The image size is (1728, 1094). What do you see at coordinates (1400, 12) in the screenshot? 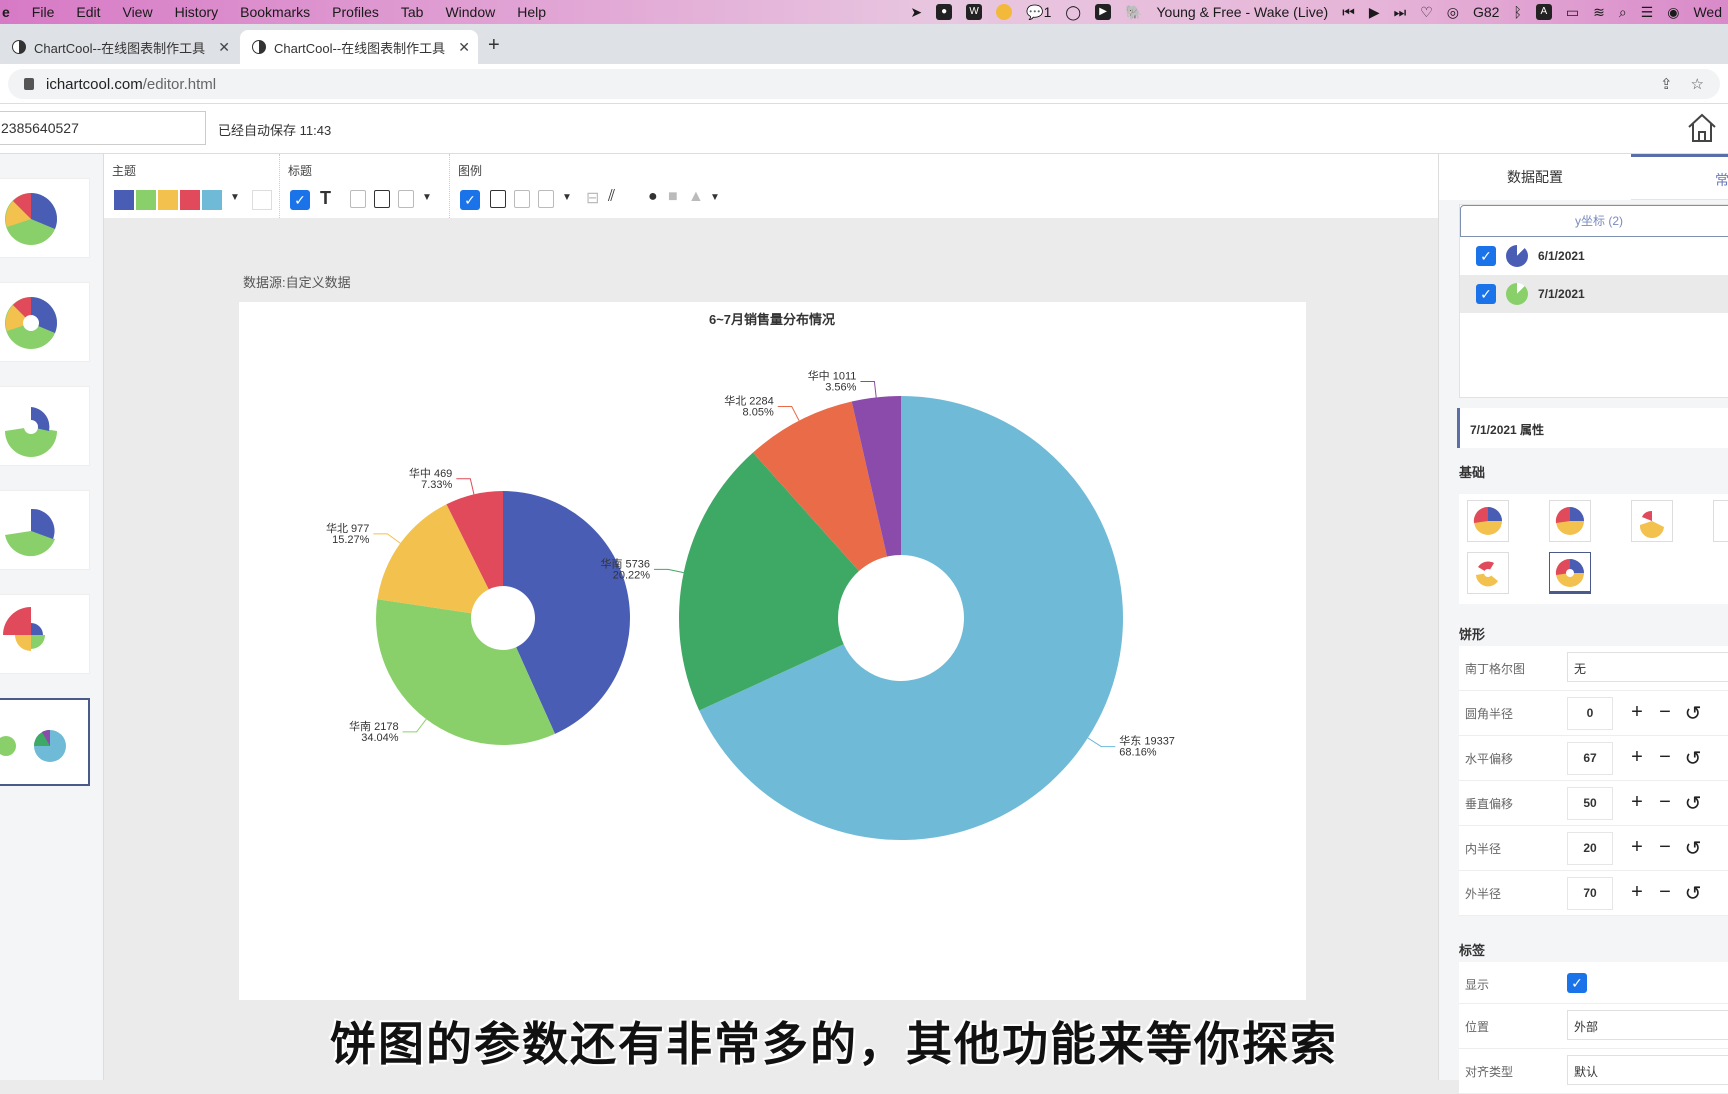
I see `next-track-icon: ⏭` at bounding box center [1400, 12].